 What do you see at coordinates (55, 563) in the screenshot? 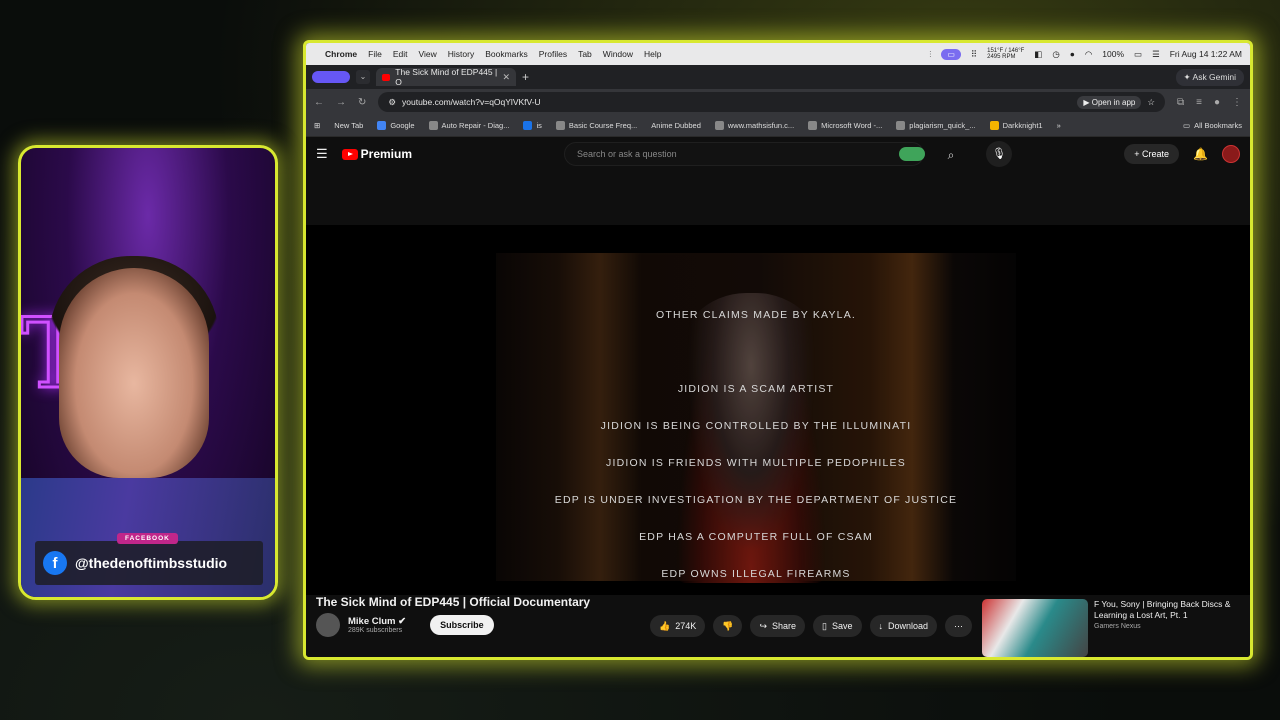
I see `facebook-icon: f` at bounding box center [55, 563].